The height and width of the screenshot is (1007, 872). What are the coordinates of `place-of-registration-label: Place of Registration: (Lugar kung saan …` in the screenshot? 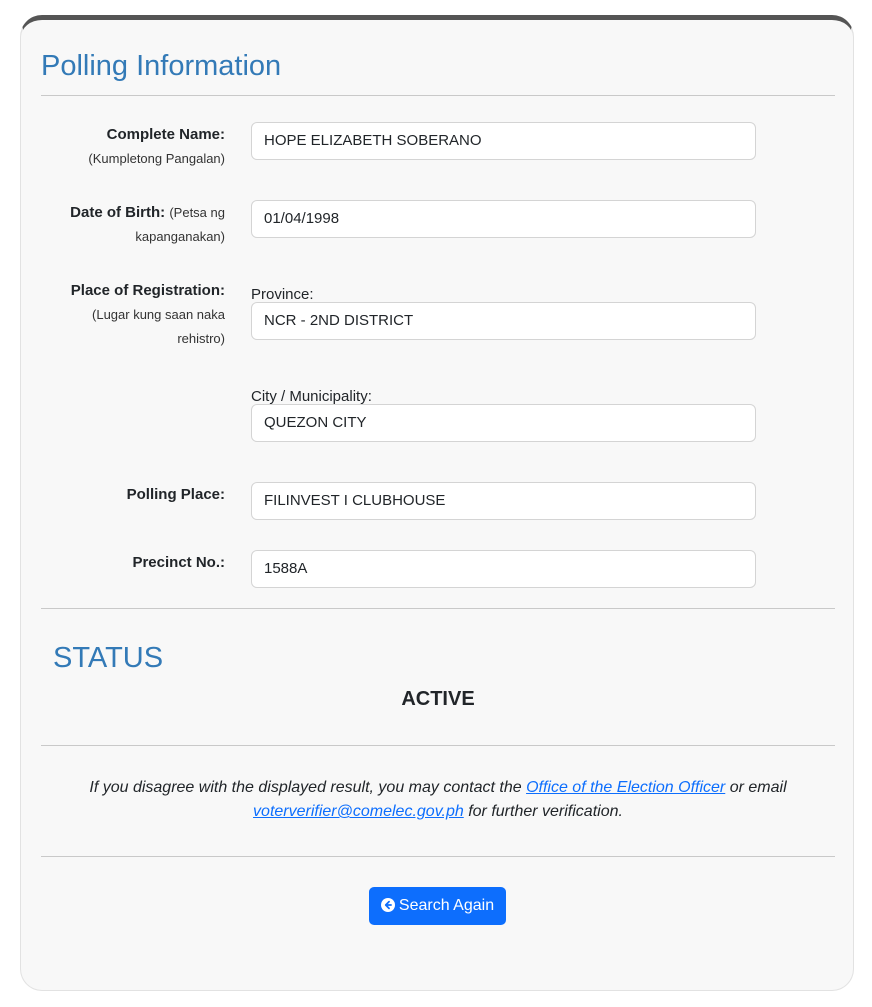 It's located at (147, 314).